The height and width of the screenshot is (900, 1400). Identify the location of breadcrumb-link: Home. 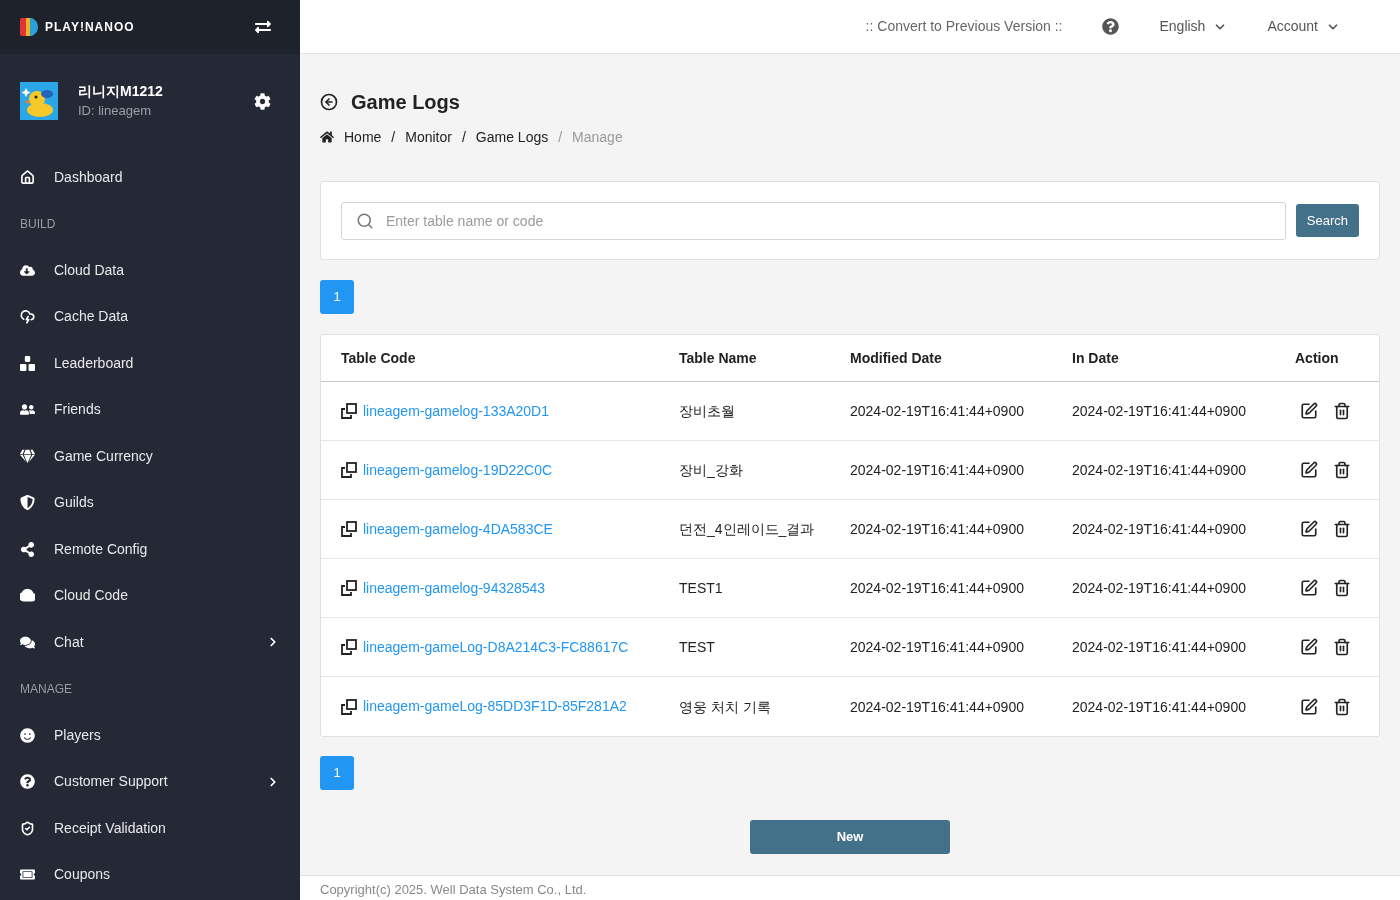
(351, 137).